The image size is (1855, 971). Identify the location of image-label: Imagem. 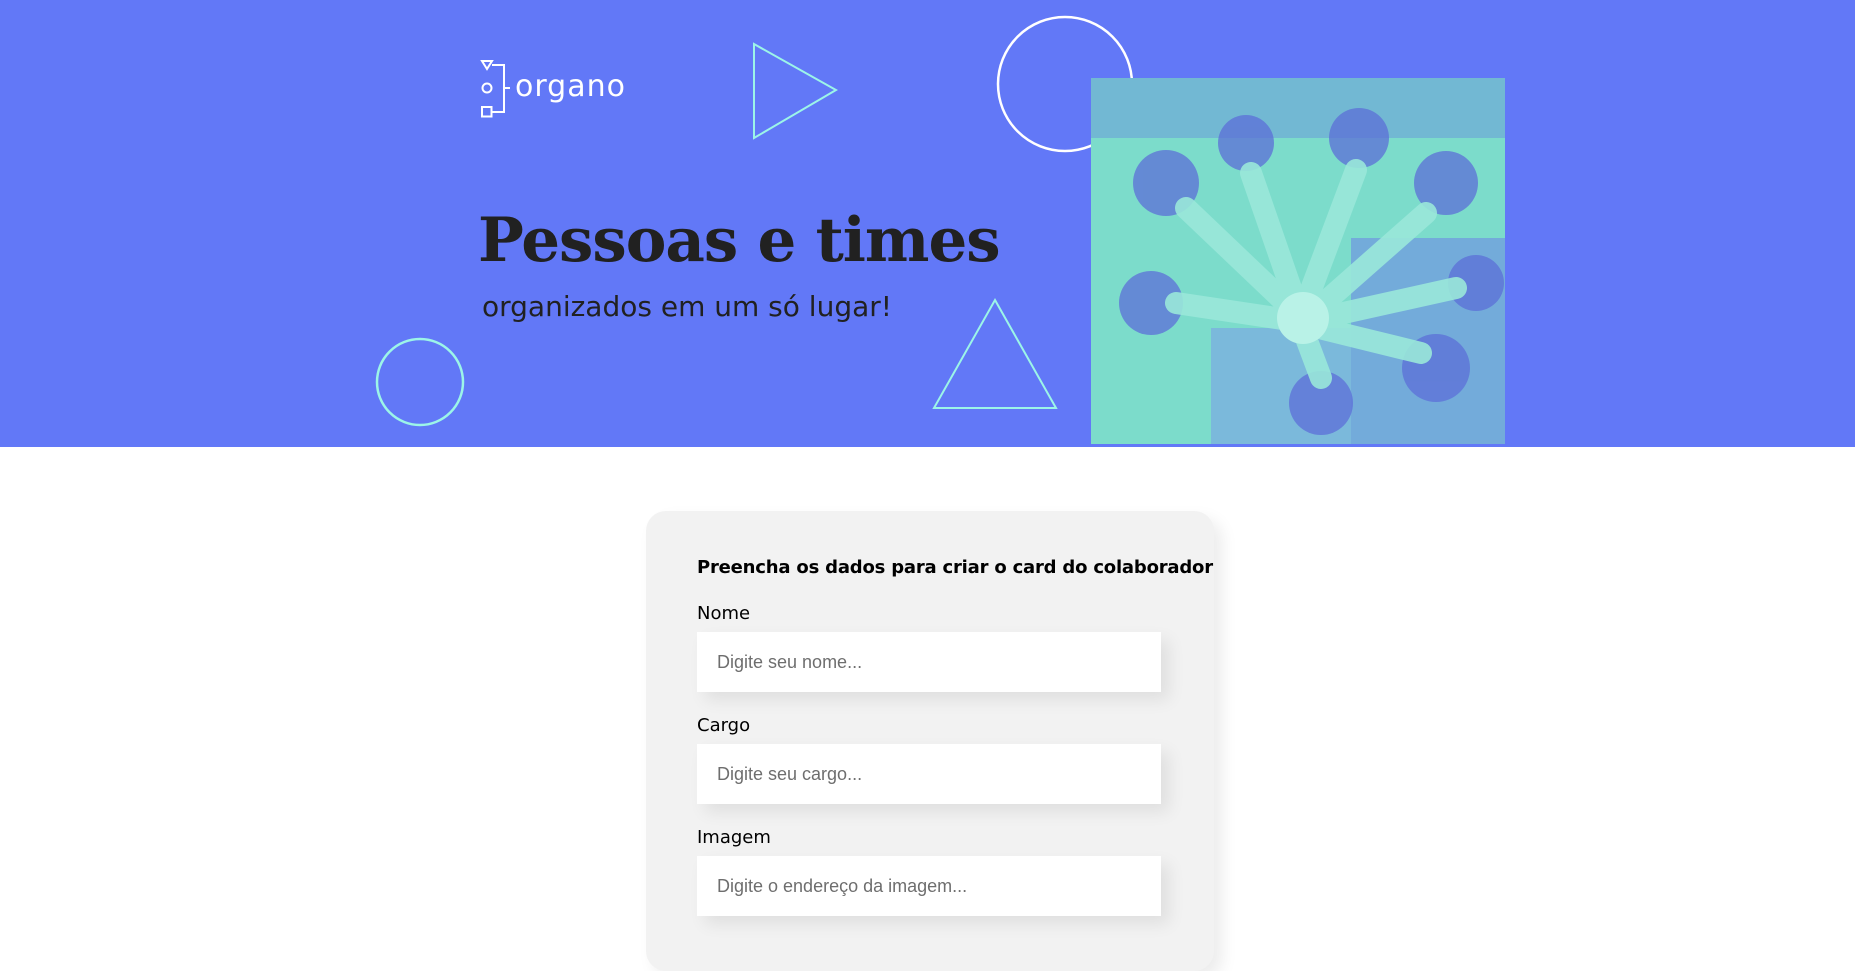
(734, 837).